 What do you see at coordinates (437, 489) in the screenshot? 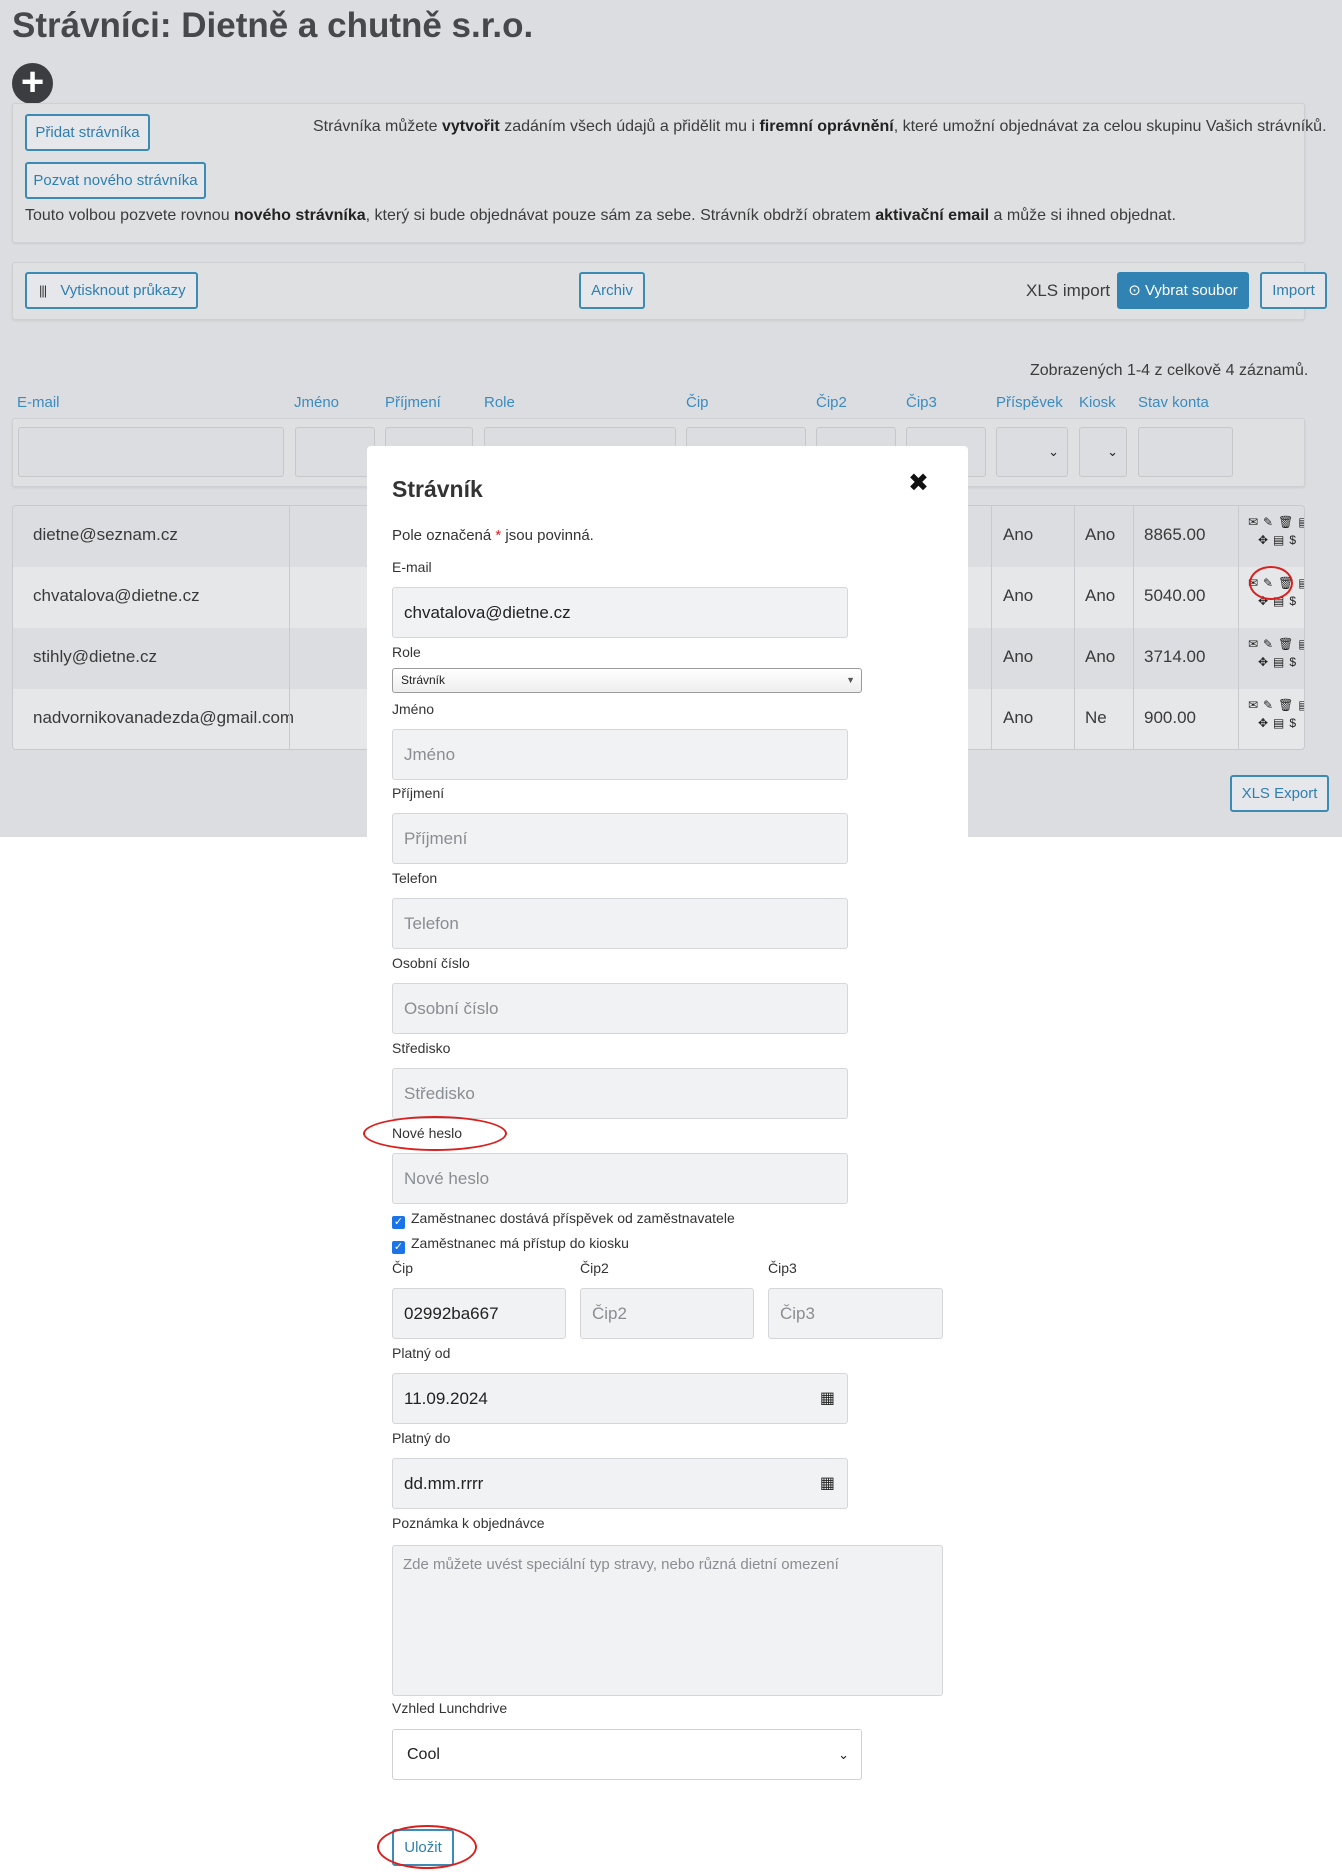
I see `modal-title: Strávník` at bounding box center [437, 489].